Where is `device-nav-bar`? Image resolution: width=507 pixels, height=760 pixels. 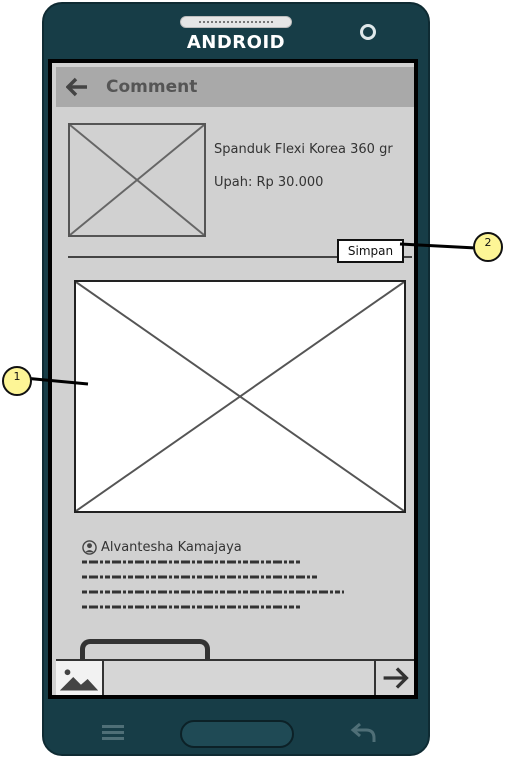
device-nav-bar is located at coordinates (238, 731).